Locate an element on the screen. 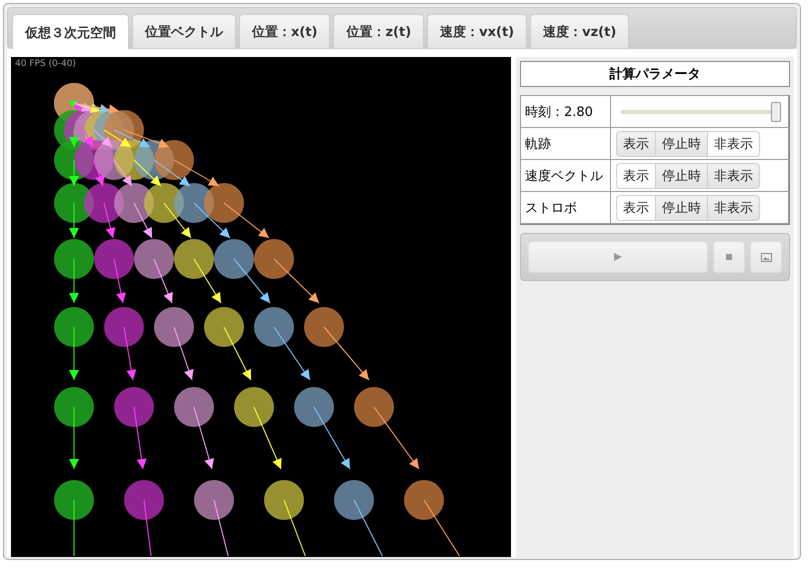  fps-counter: 40 FPS (0-40) is located at coordinates (45, 64).